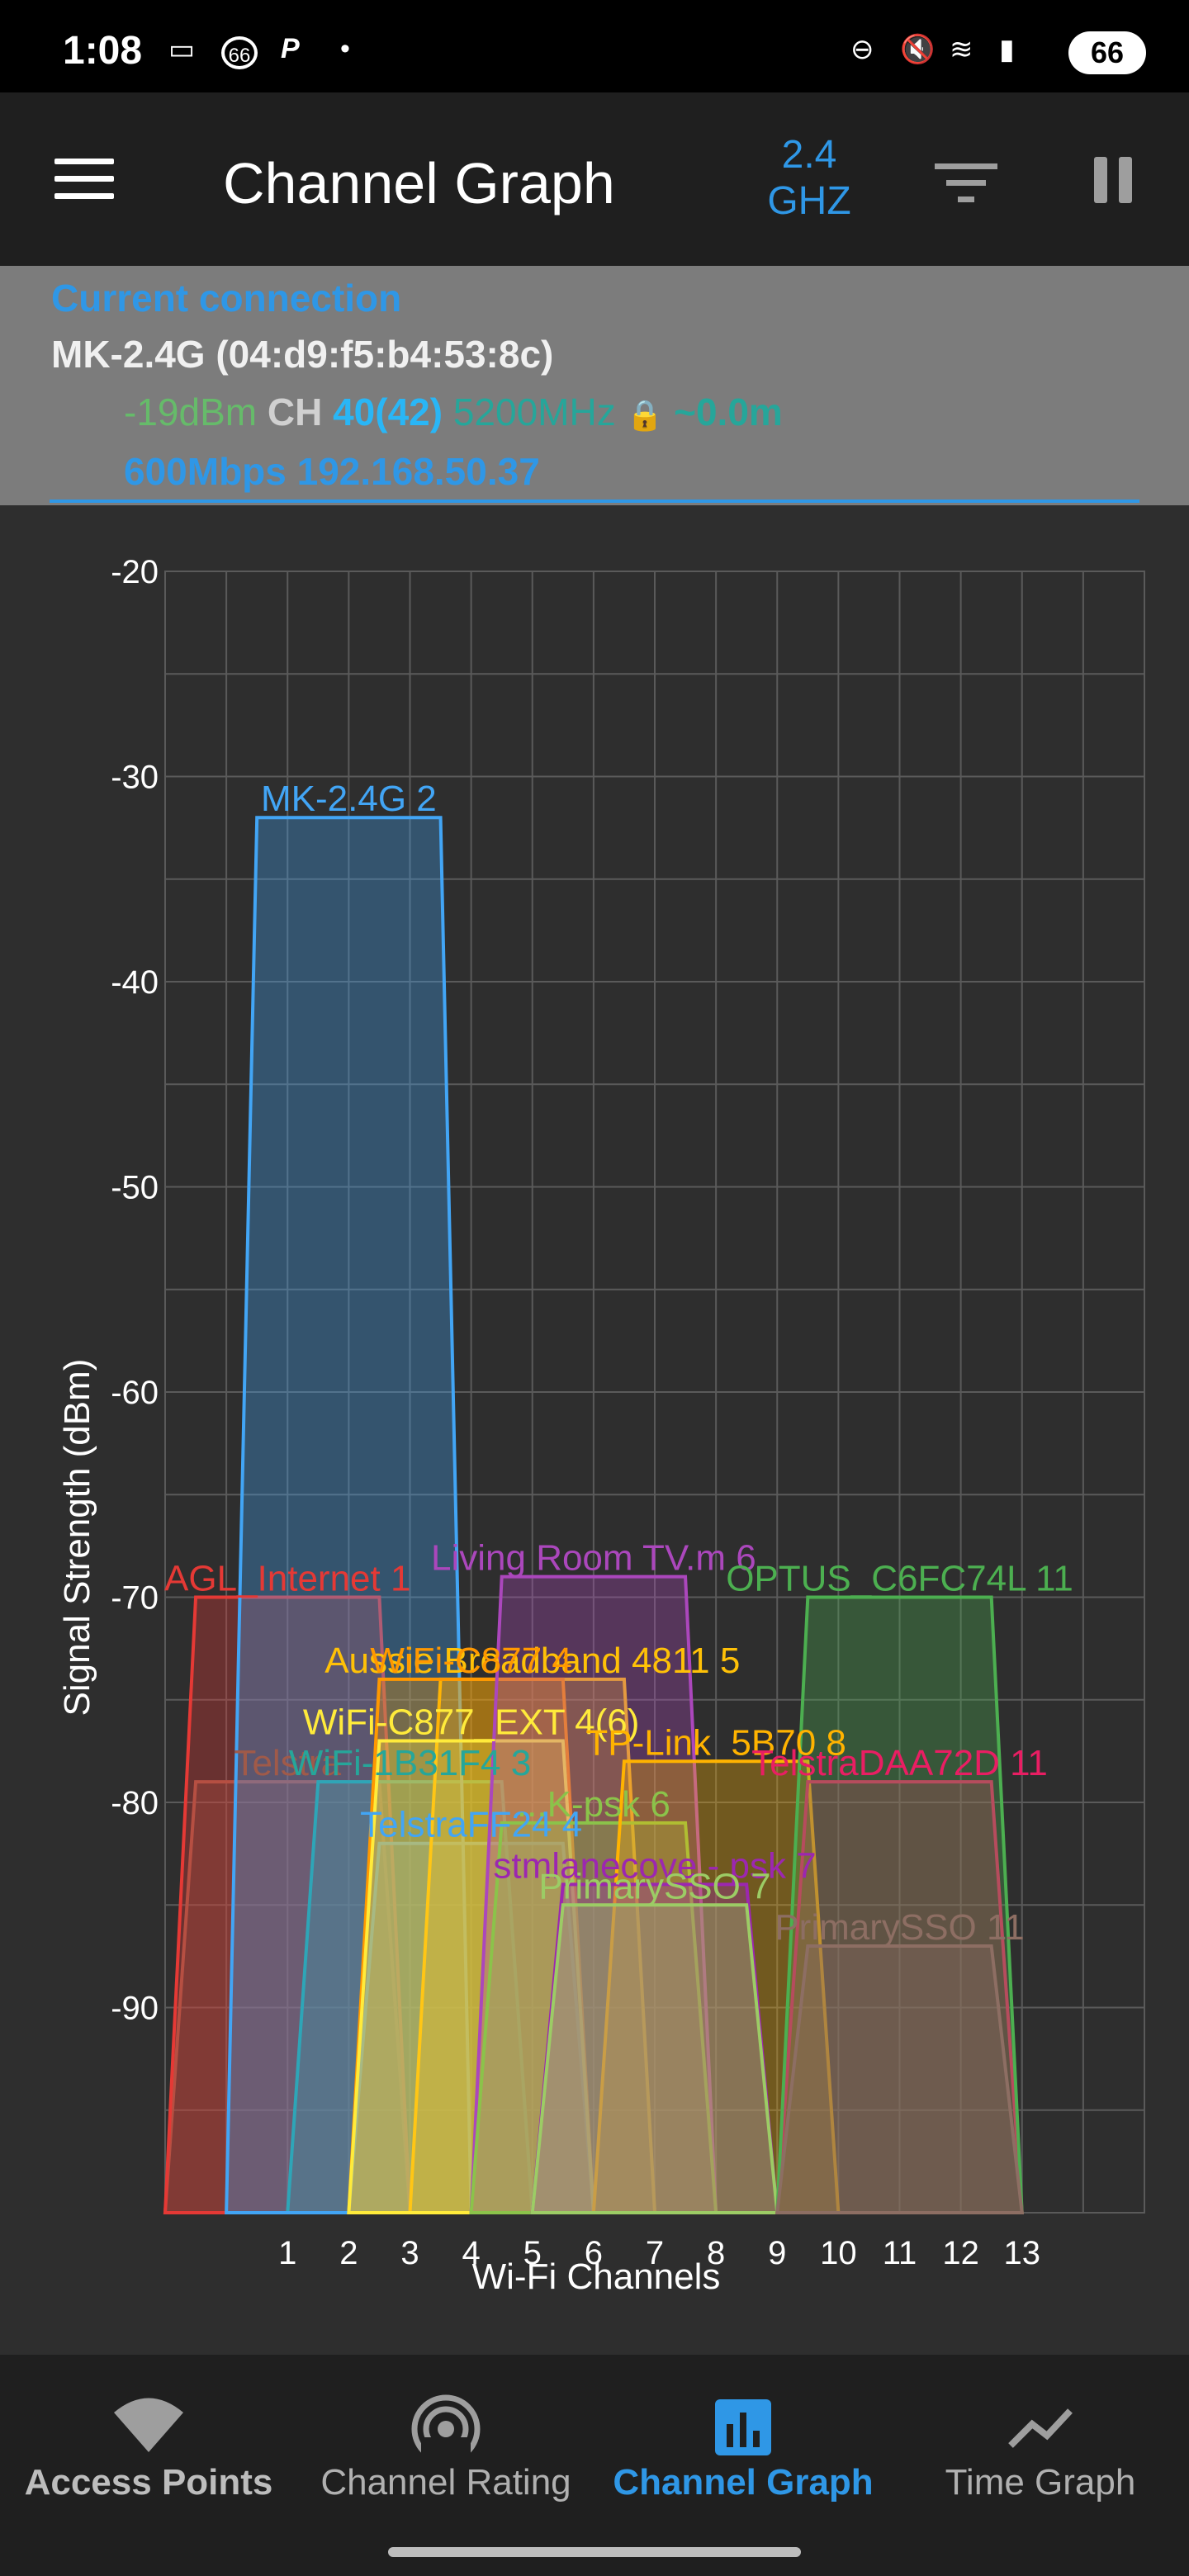 This screenshot has height=2576, width=1189. Describe the element at coordinates (743, 2482) in the screenshot. I see `nav-channel-graph-label: Channel Graph` at that location.